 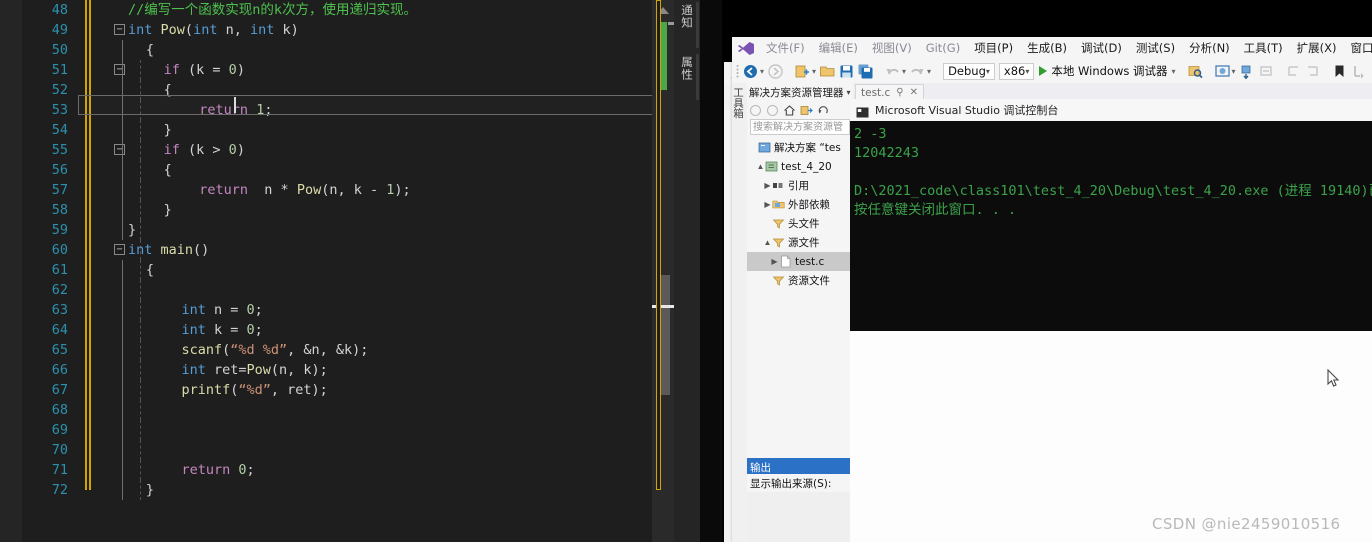 I want to click on vs-menu-10: 扩展(X), so click(x=1317, y=48).